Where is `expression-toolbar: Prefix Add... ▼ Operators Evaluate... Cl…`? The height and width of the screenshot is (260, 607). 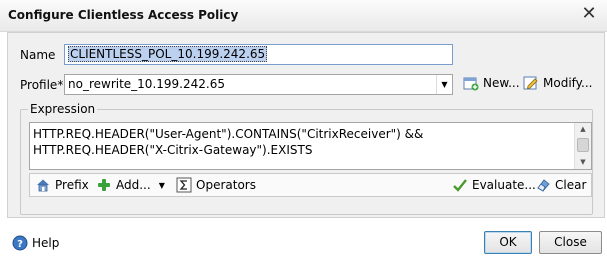
expression-toolbar: Prefix Add... ▼ Operators Evaluate... Cl… is located at coordinates (310, 185).